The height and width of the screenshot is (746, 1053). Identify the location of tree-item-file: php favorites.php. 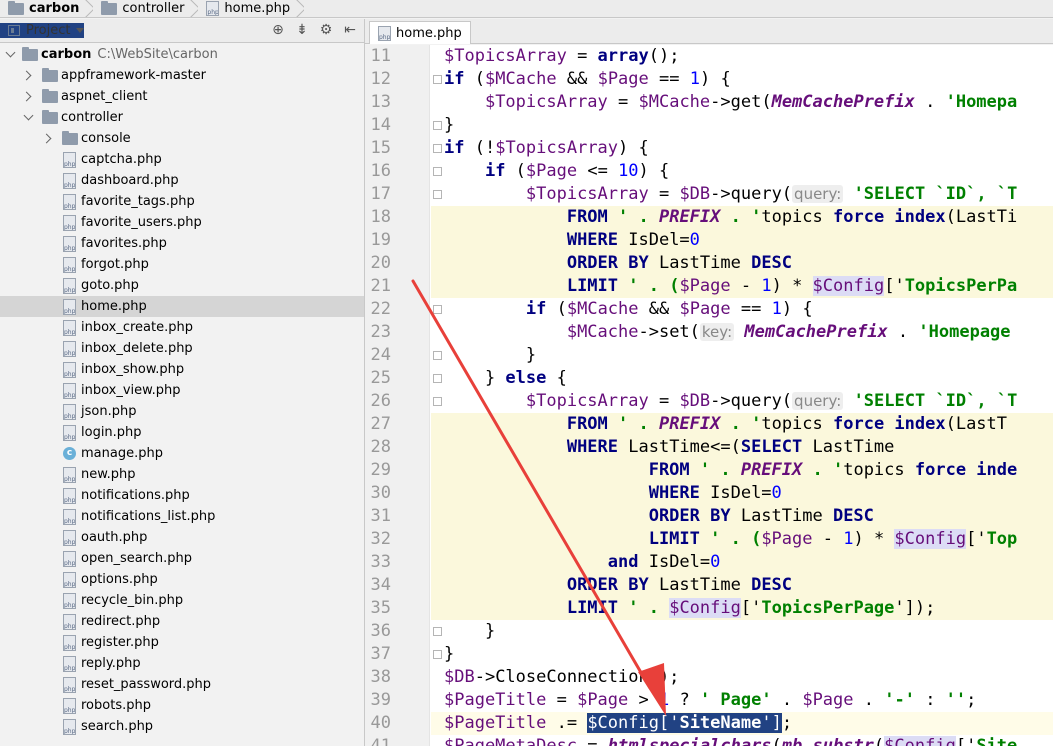
(182, 243).